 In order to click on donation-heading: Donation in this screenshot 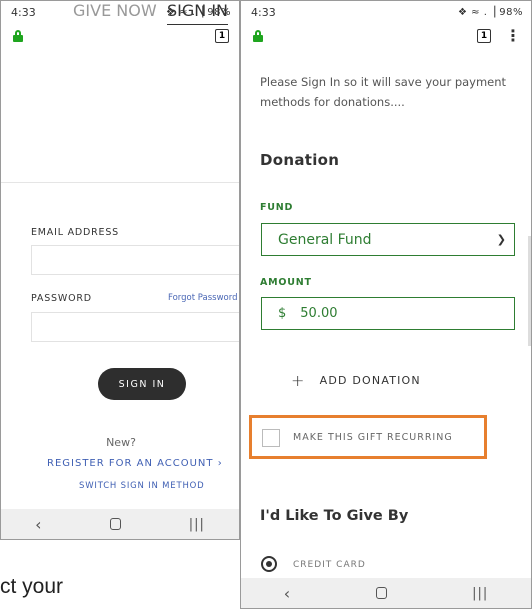, I will do `click(300, 160)`.